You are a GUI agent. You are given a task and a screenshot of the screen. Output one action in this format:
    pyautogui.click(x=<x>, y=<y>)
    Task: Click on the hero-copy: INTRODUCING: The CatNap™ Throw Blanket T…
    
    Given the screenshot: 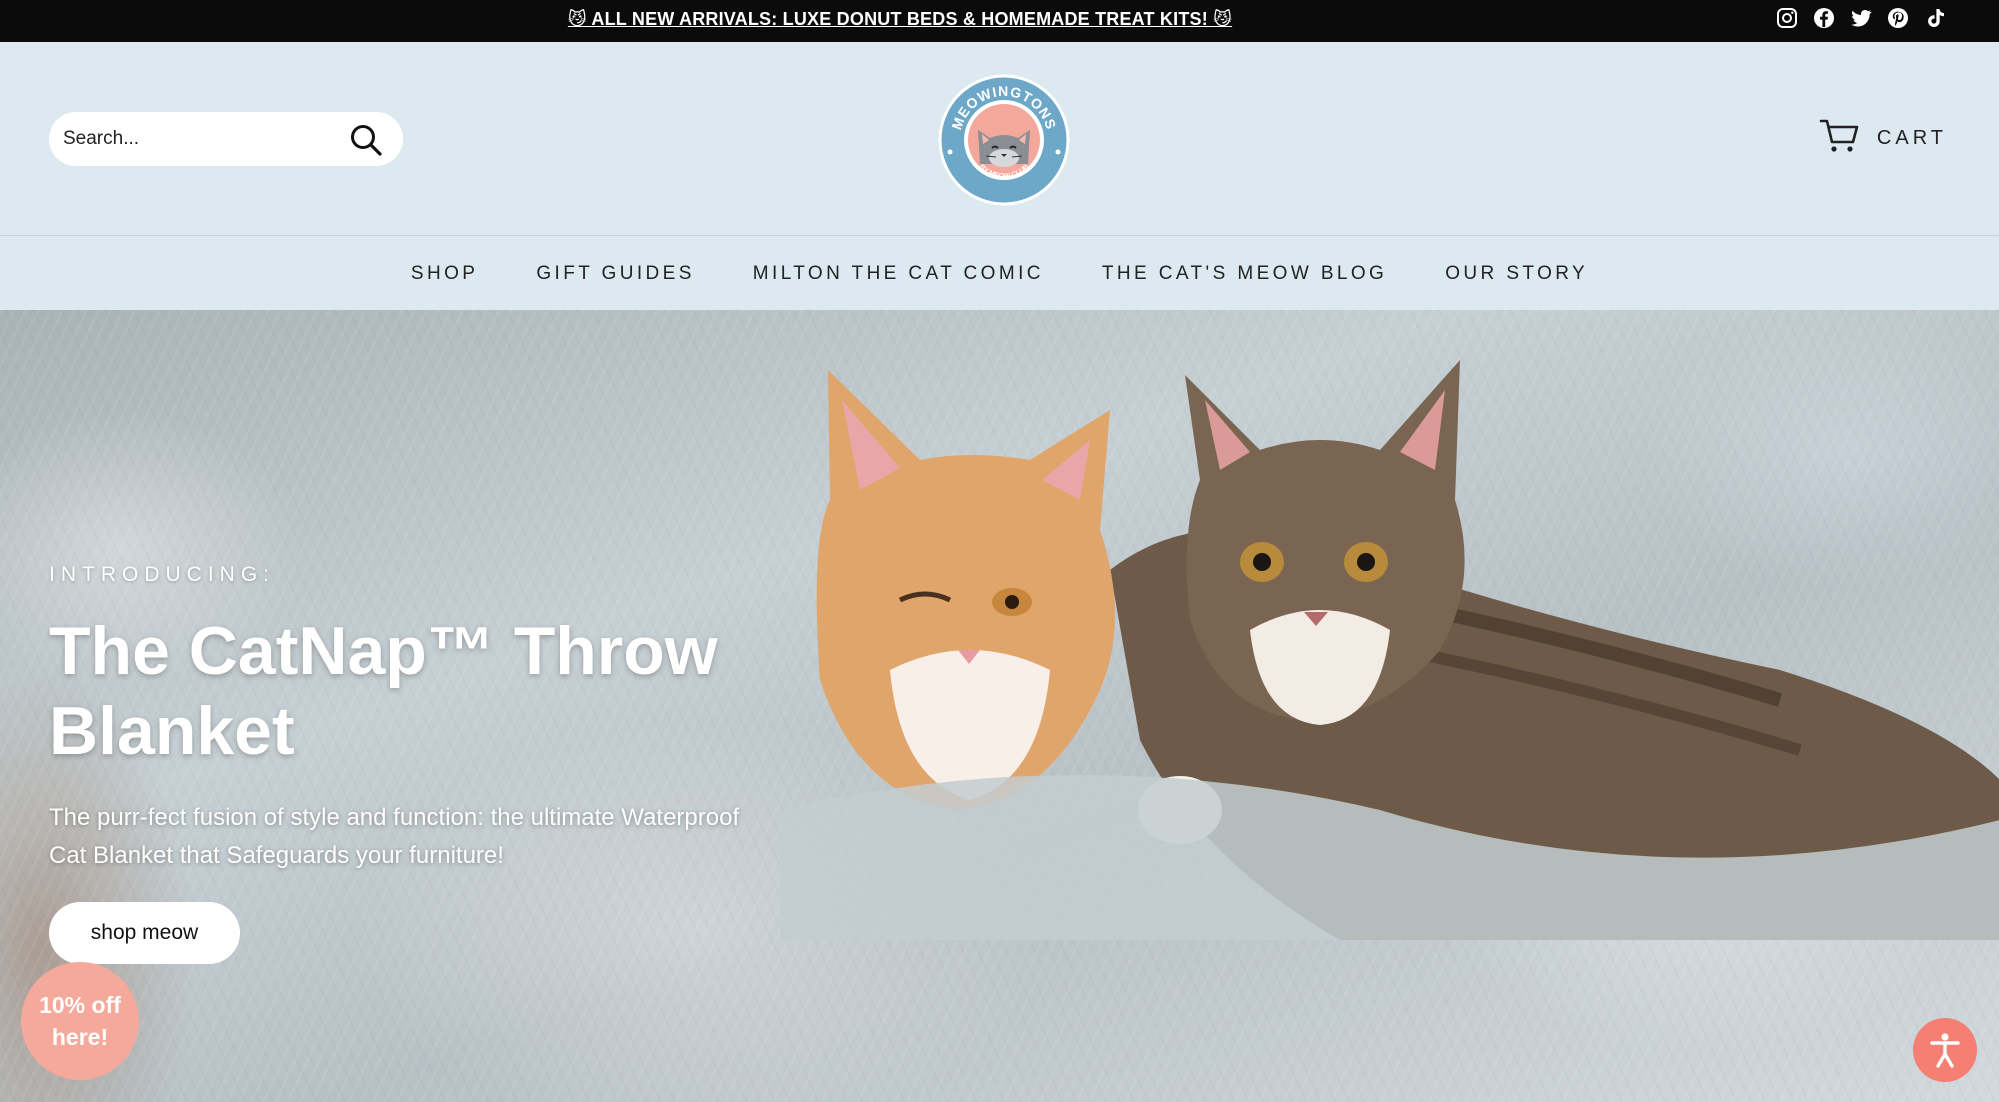 What is the action you would take?
    pyautogui.click(x=429, y=719)
    